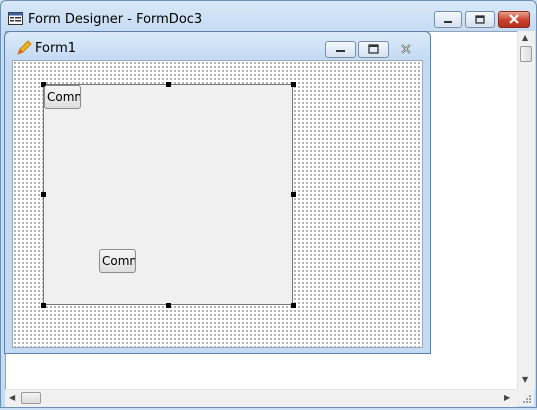 Image resolution: width=537 pixels, height=410 pixels. I want to click on outer-close-button, so click(514, 19).